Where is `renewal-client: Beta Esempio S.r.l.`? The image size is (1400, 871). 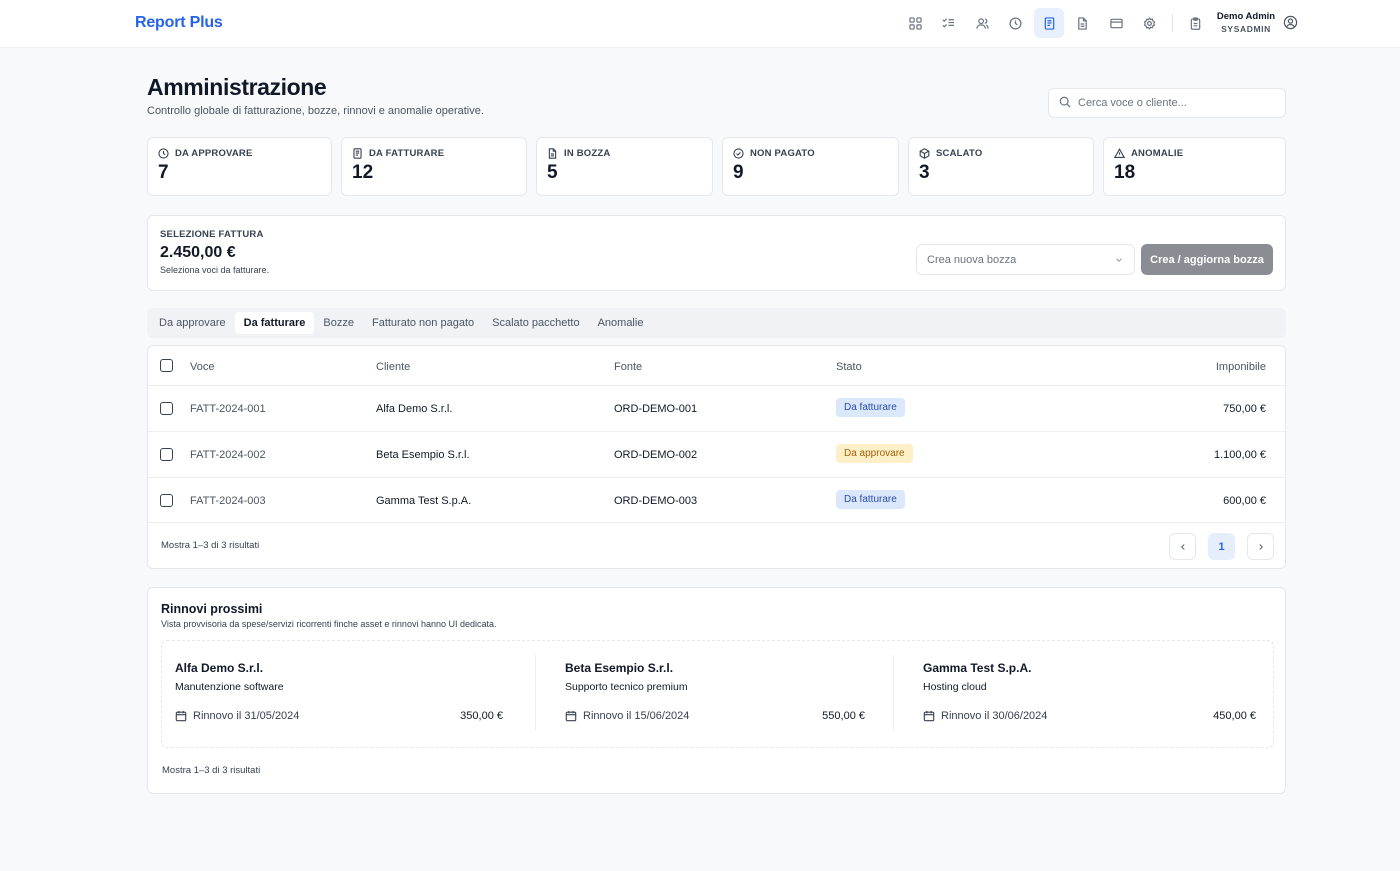
renewal-client: Beta Esempio S.r.l. is located at coordinates (619, 668).